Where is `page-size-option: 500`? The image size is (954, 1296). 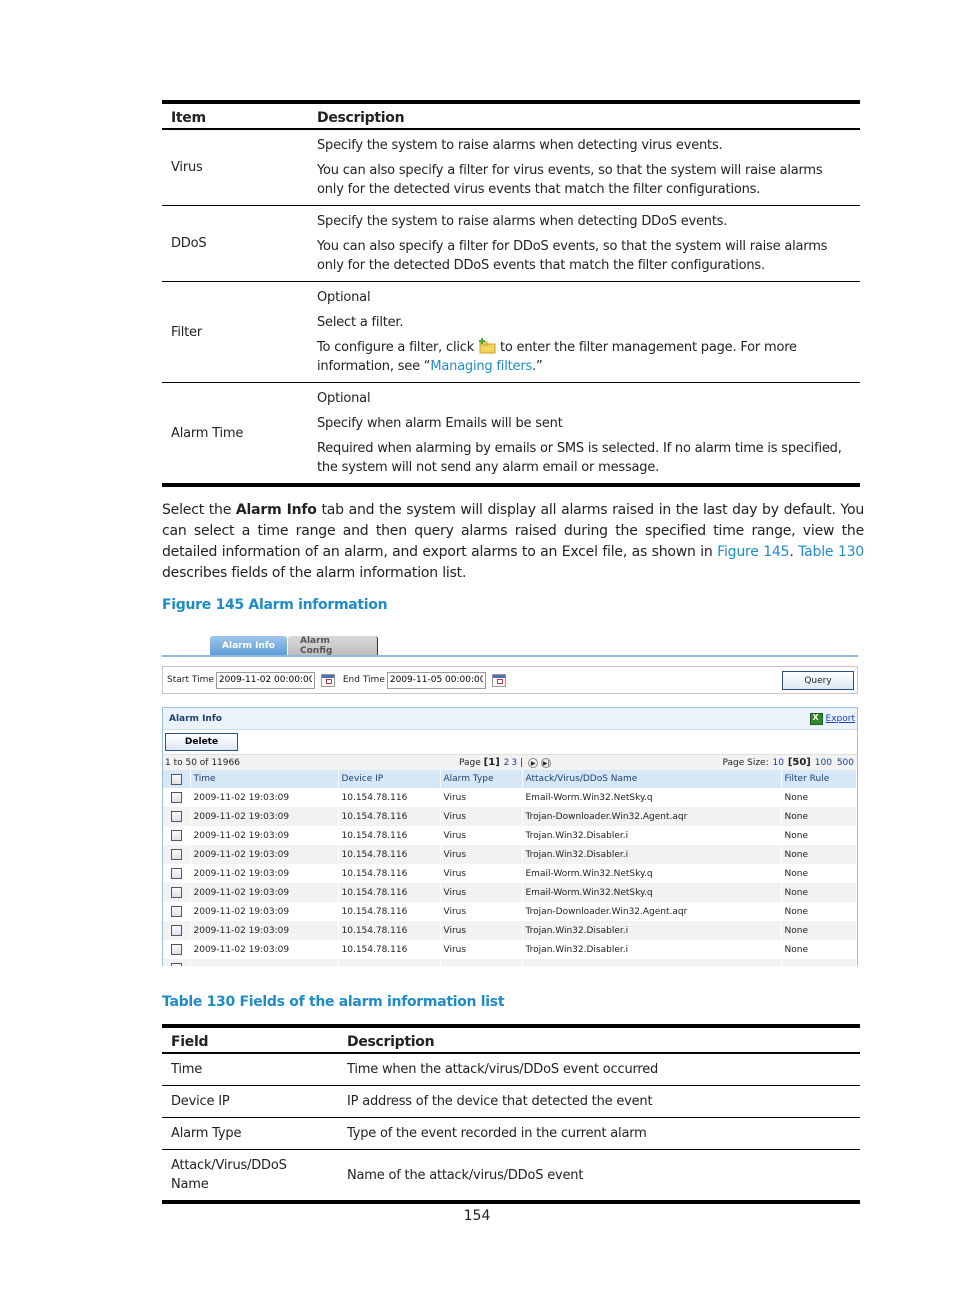
page-size-option: 500 is located at coordinates (845, 763).